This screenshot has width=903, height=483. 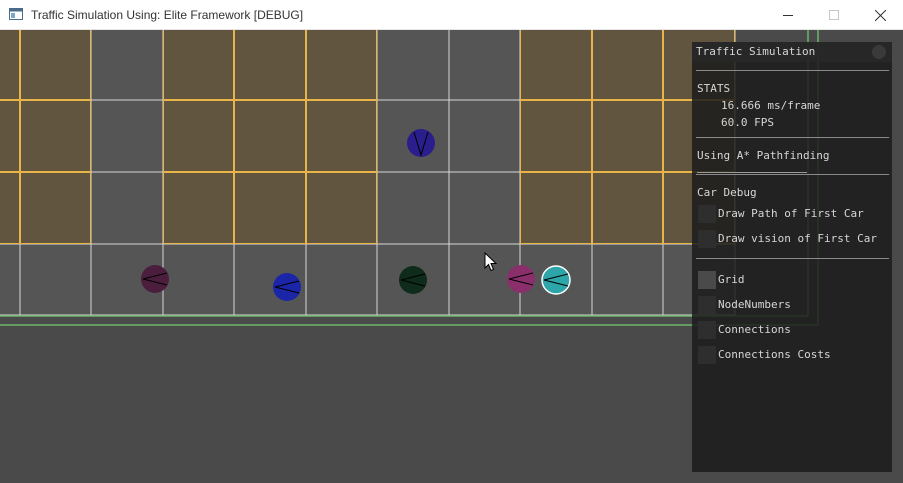 I want to click on minimize-button, so click(x=788, y=15).